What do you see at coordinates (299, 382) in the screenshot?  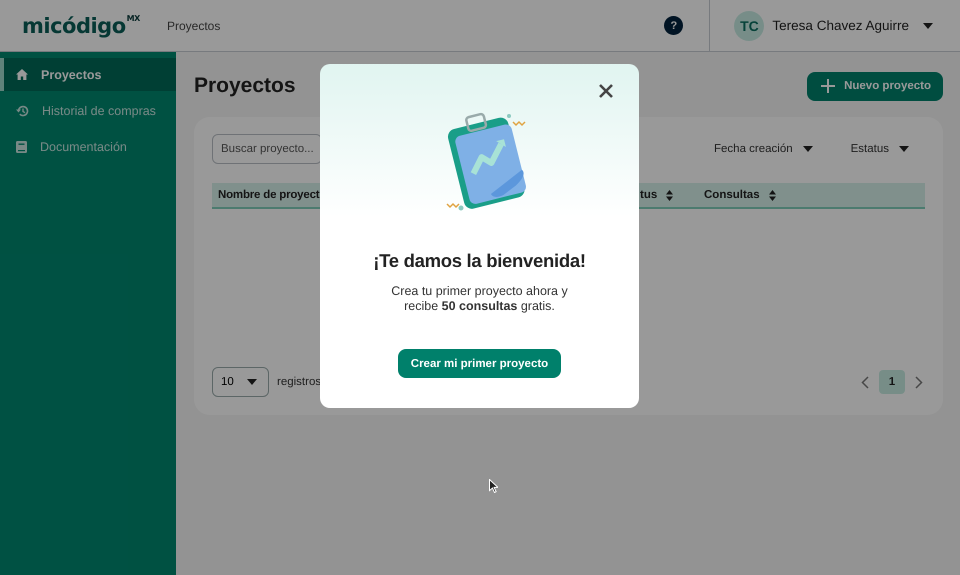 I see `records-label: registros` at bounding box center [299, 382].